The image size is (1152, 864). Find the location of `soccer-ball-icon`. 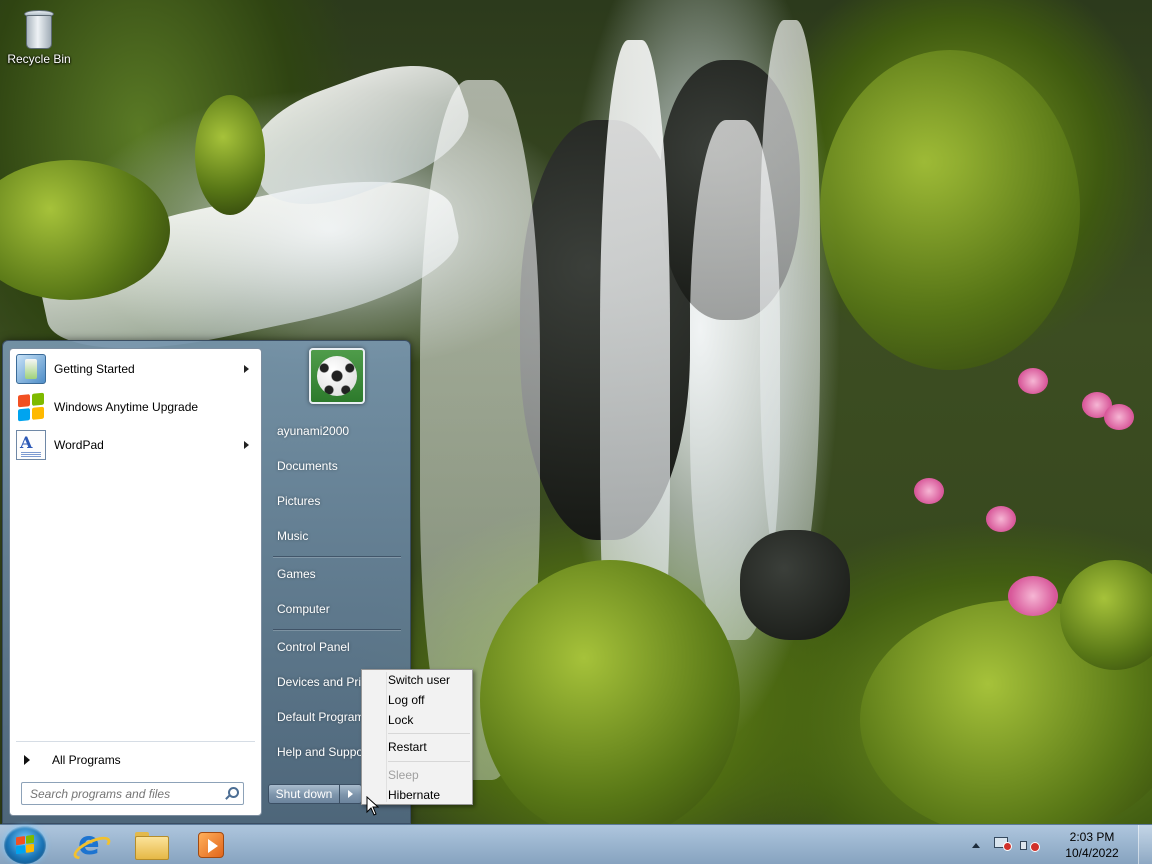

soccer-ball-icon is located at coordinates (337, 376).